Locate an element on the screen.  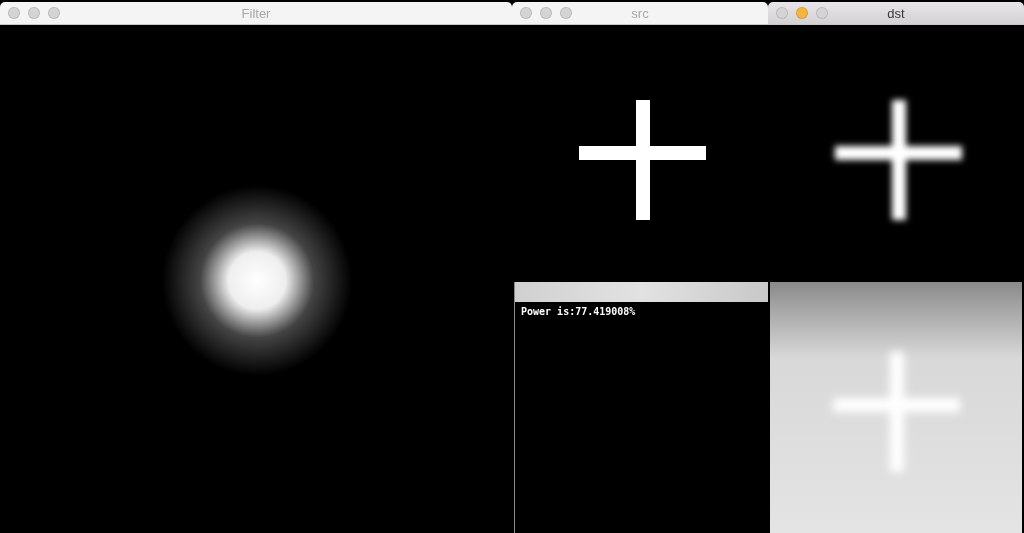
console-output: Power is:77.419008% is located at coordinates (578, 312).